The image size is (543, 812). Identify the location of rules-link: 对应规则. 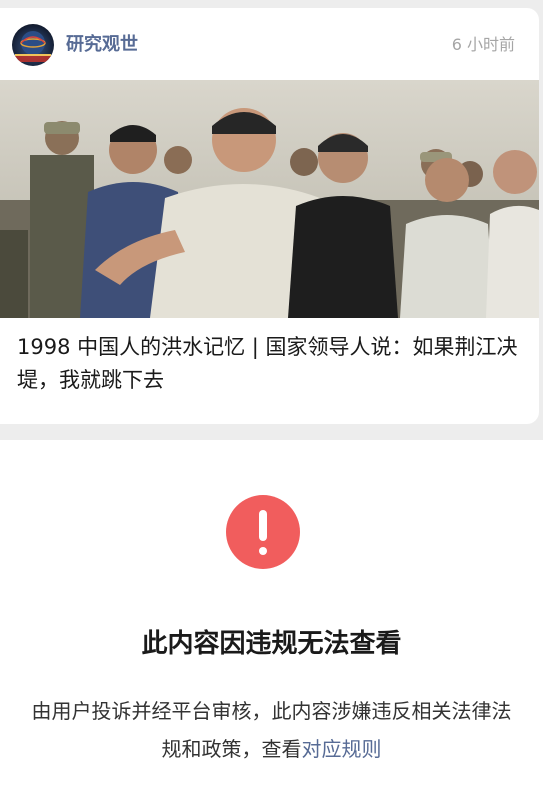
(342, 749).